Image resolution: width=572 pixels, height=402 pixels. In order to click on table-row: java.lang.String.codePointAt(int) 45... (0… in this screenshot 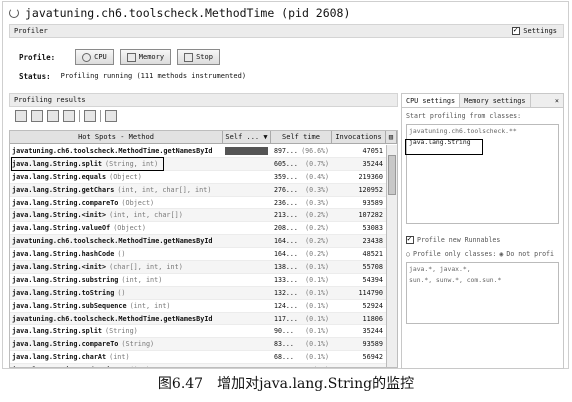, I will do `click(198, 365)`.